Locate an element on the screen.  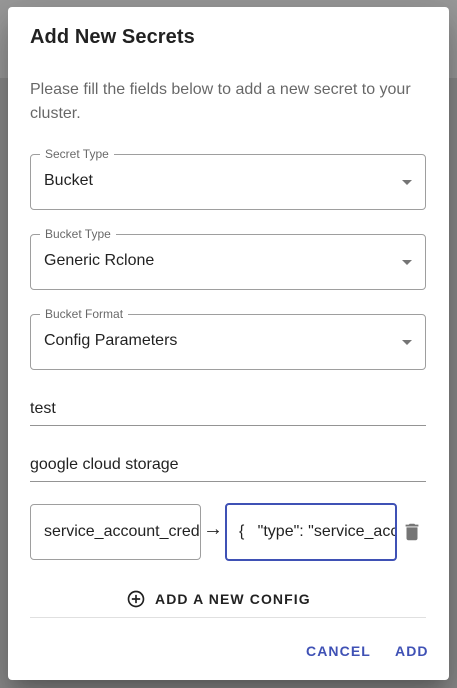
config-key-input is located at coordinates (115, 532).